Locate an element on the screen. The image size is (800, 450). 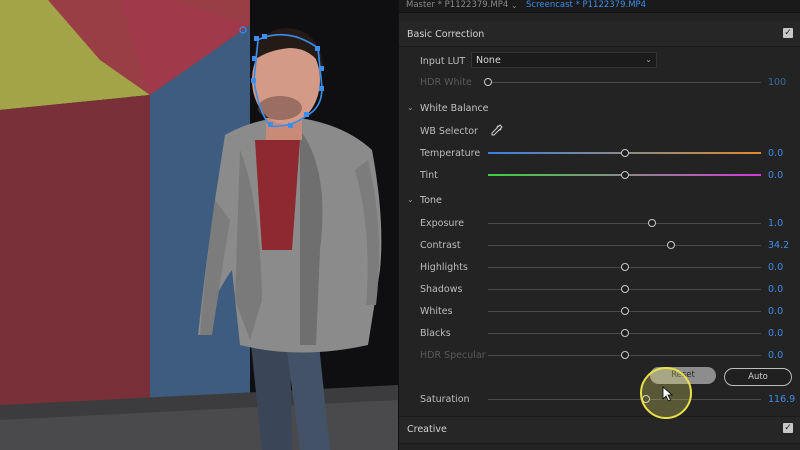
temperature-row: Temperature 0.0 is located at coordinates (599, 153).